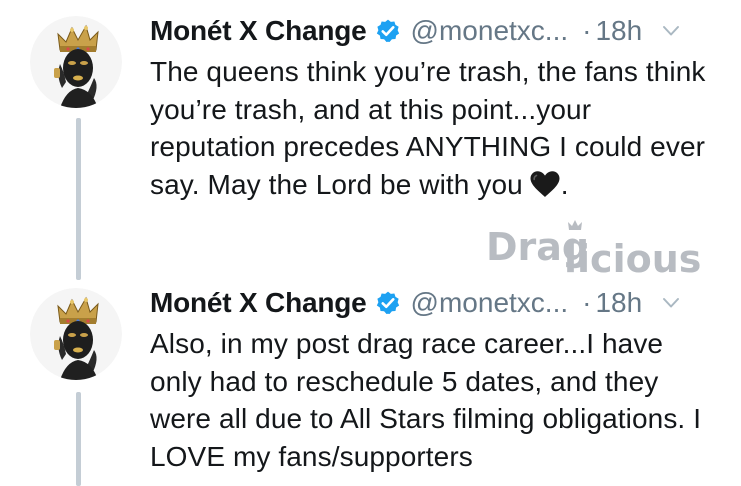 The height and width of the screenshot is (486, 741). Describe the element at coordinates (575, 225) in the screenshot. I see `watermark-crown-icon` at that location.